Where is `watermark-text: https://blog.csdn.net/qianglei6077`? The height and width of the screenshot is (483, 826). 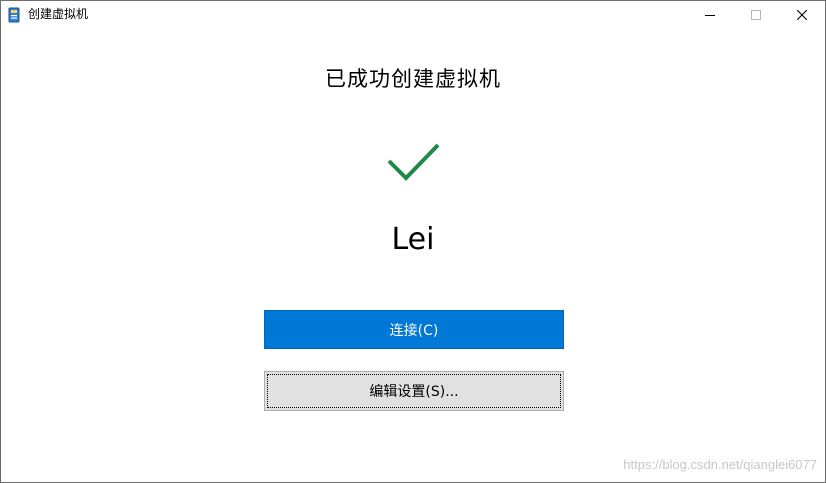
watermark-text: https://blog.csdn.net/qianglei6077 is located at coordinates (720, 464).